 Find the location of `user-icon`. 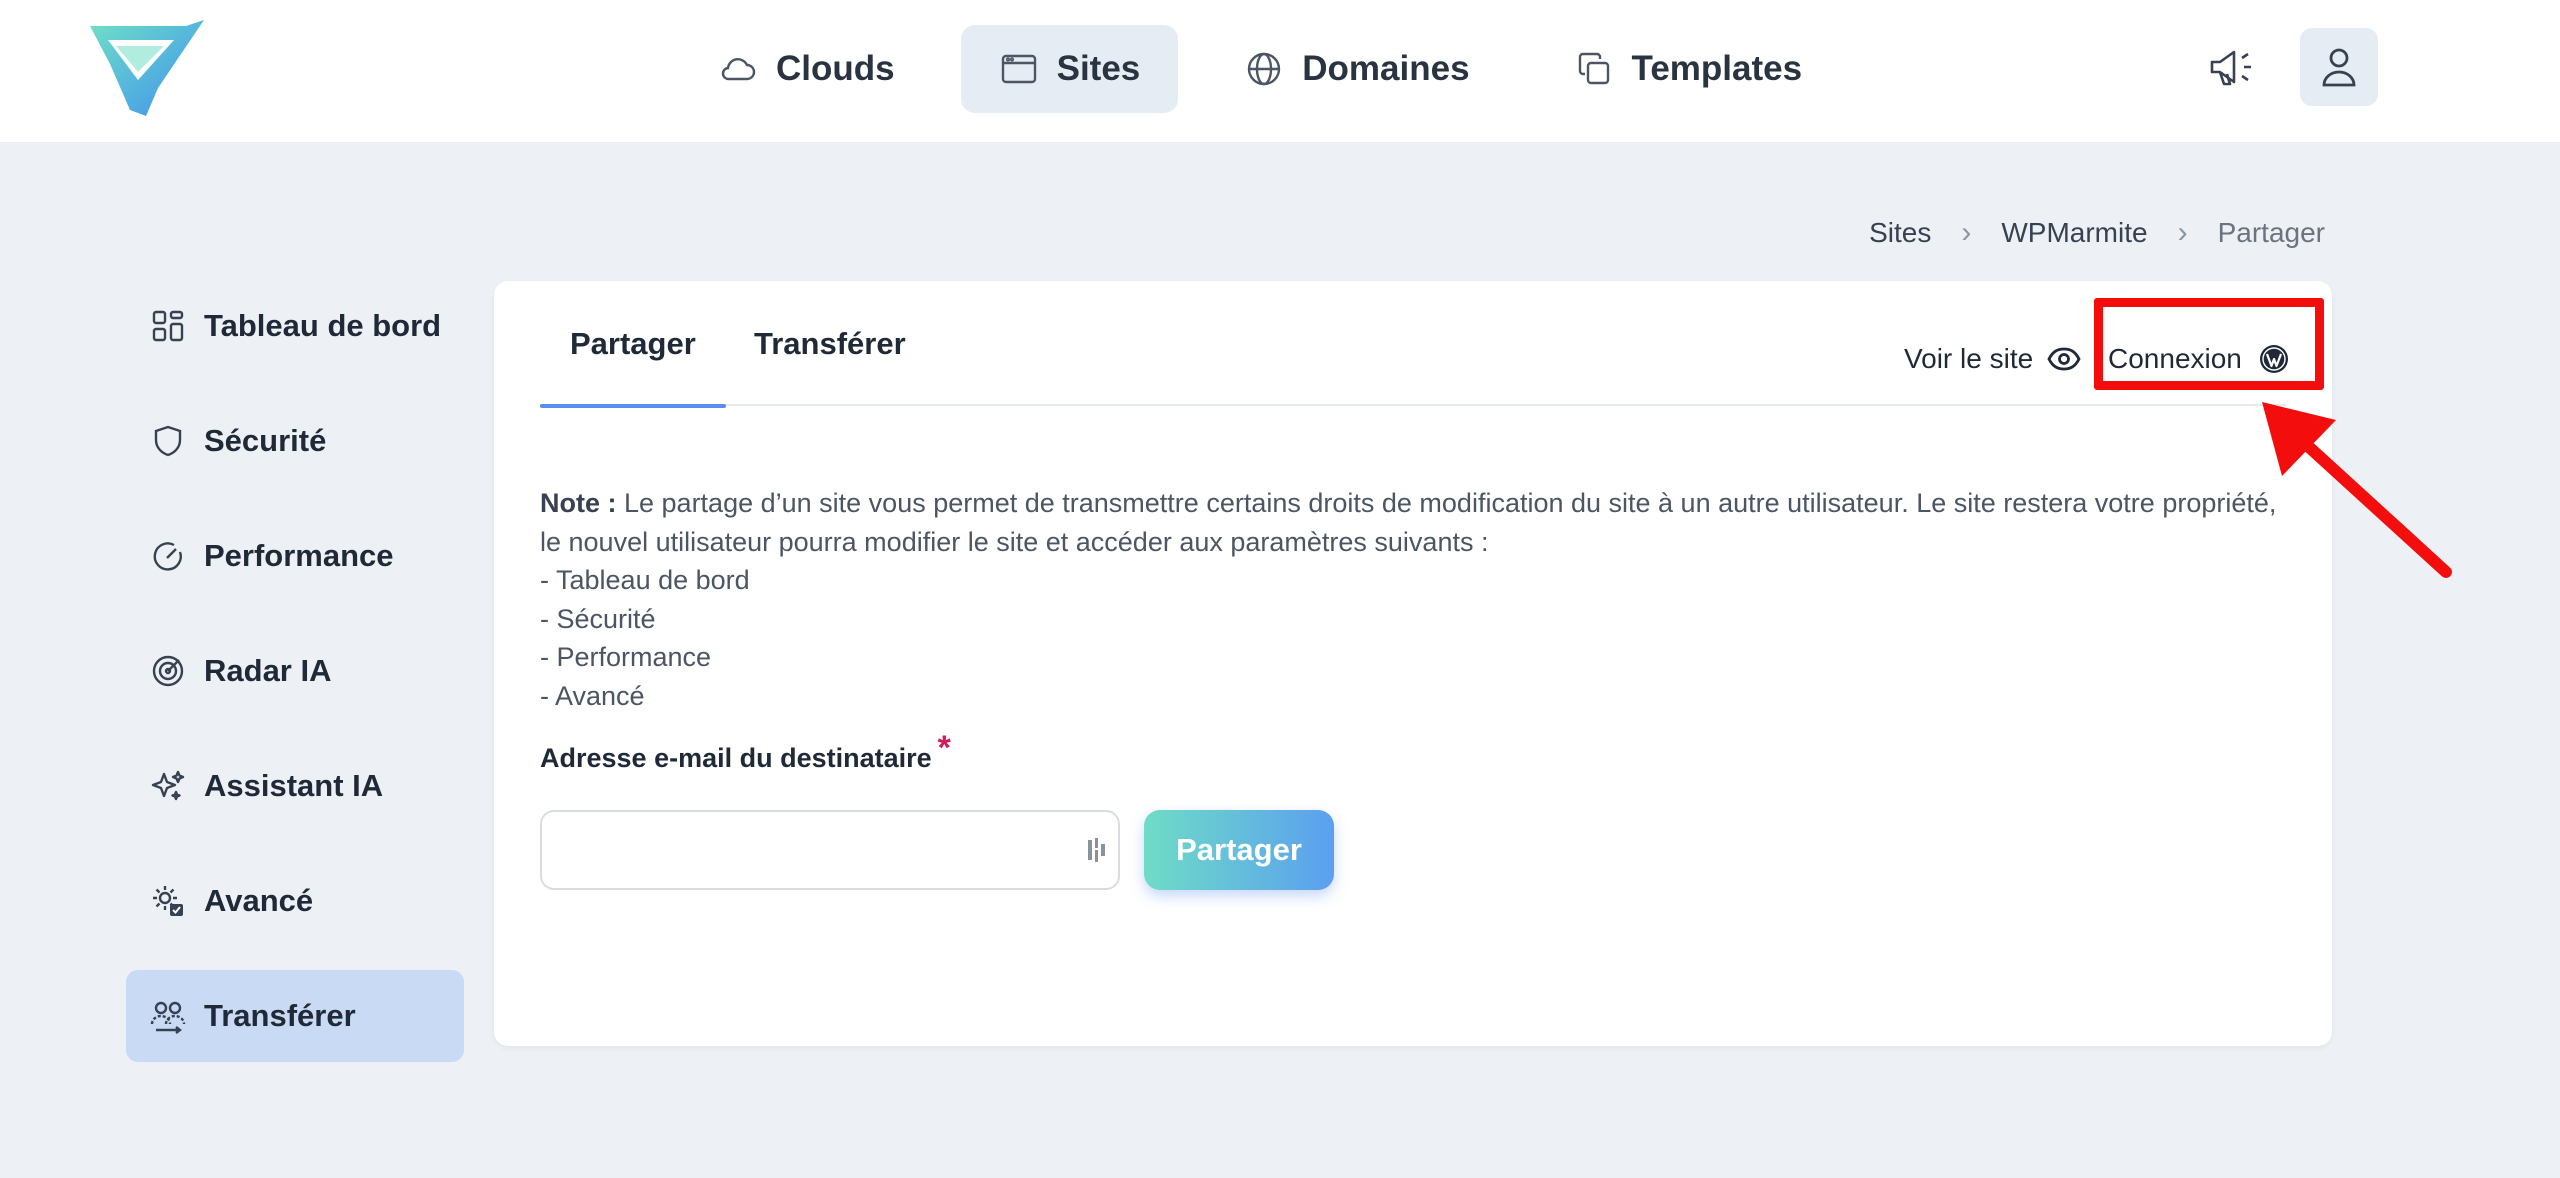

user-icon is located at coordinates (2339, 67).